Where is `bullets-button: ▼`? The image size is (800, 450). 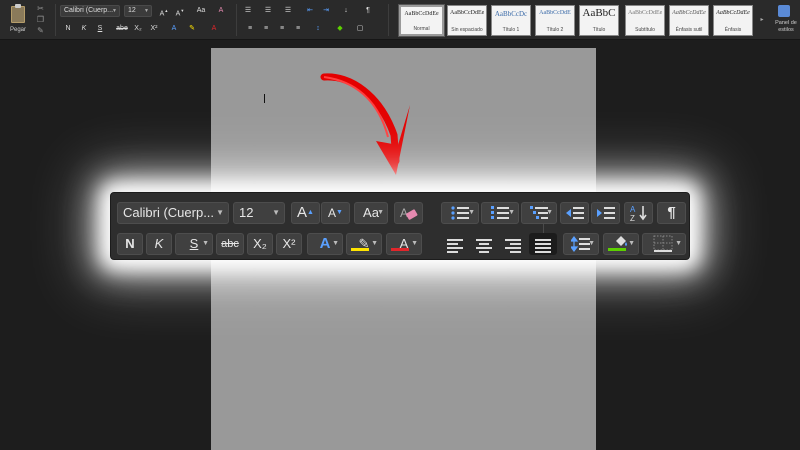
bullets-button: ▼ is located at coordinates (460, 213).